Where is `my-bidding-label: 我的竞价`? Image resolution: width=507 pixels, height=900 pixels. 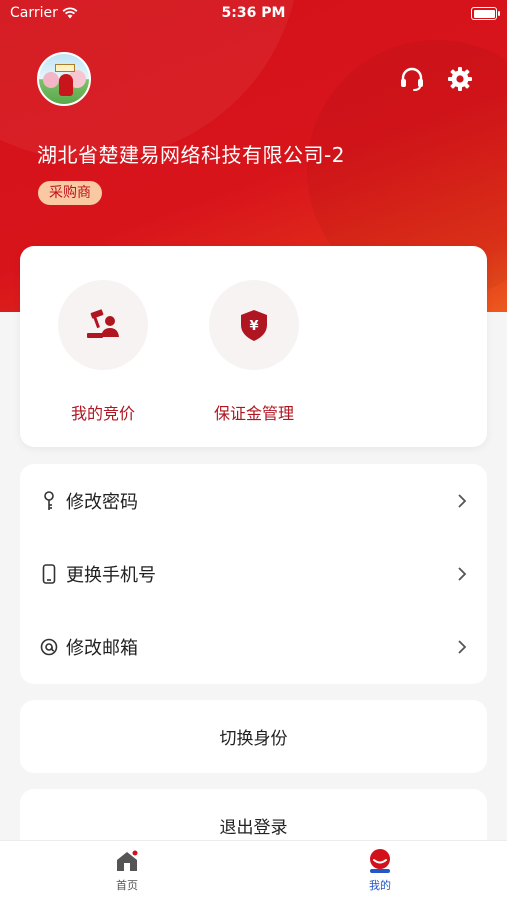
my-bidding-label: 我的竞价 is located at coordinates (102, 413).